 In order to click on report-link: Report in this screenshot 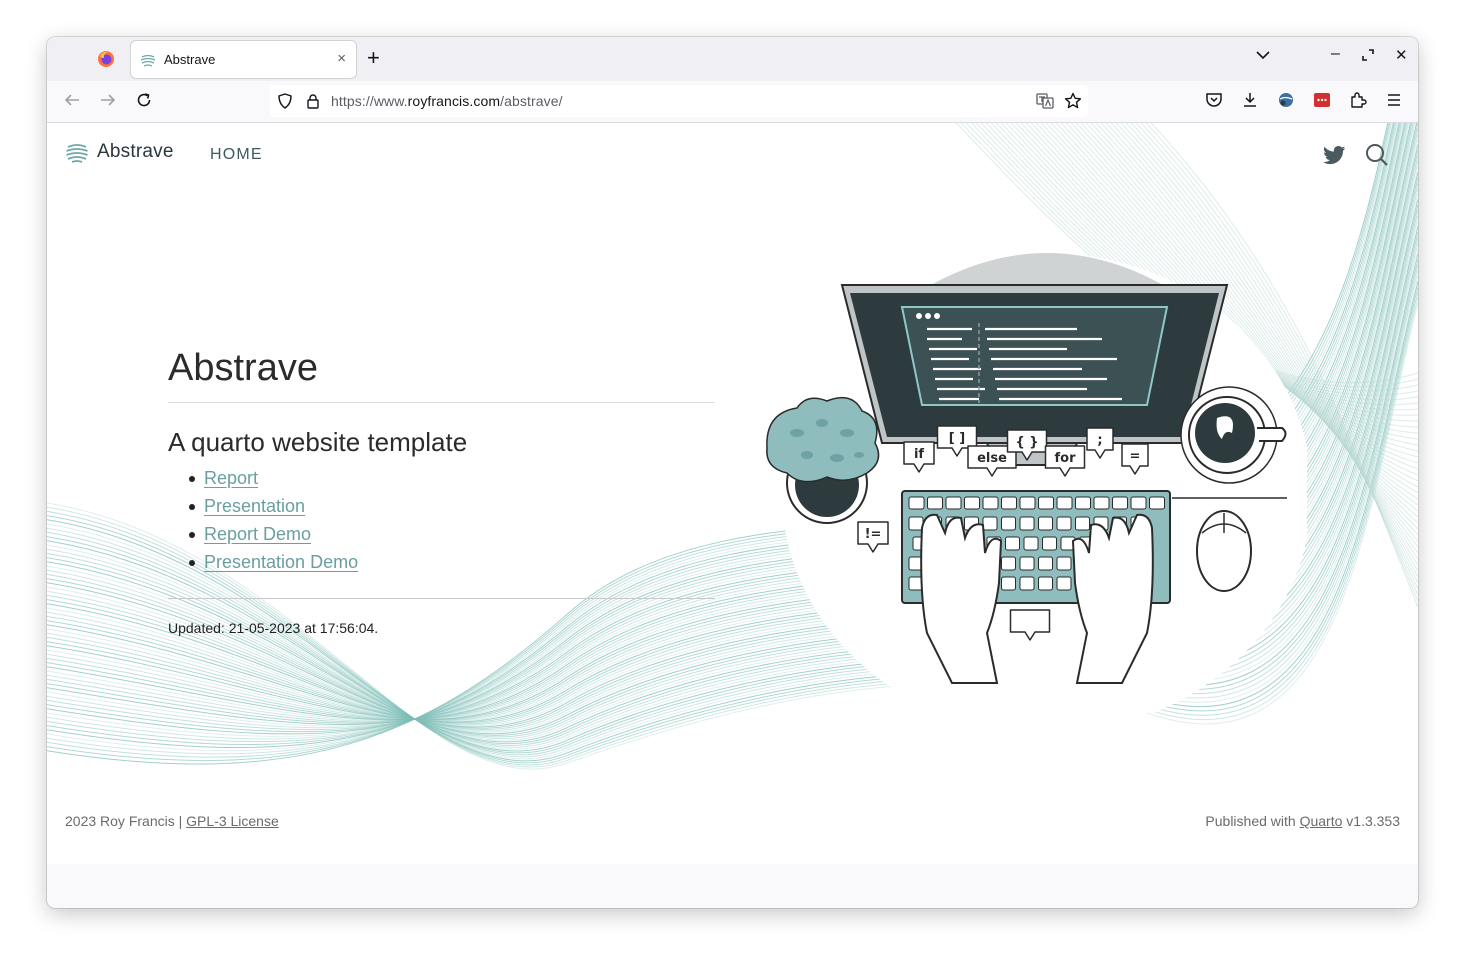, I will do `click(231, 478)`.